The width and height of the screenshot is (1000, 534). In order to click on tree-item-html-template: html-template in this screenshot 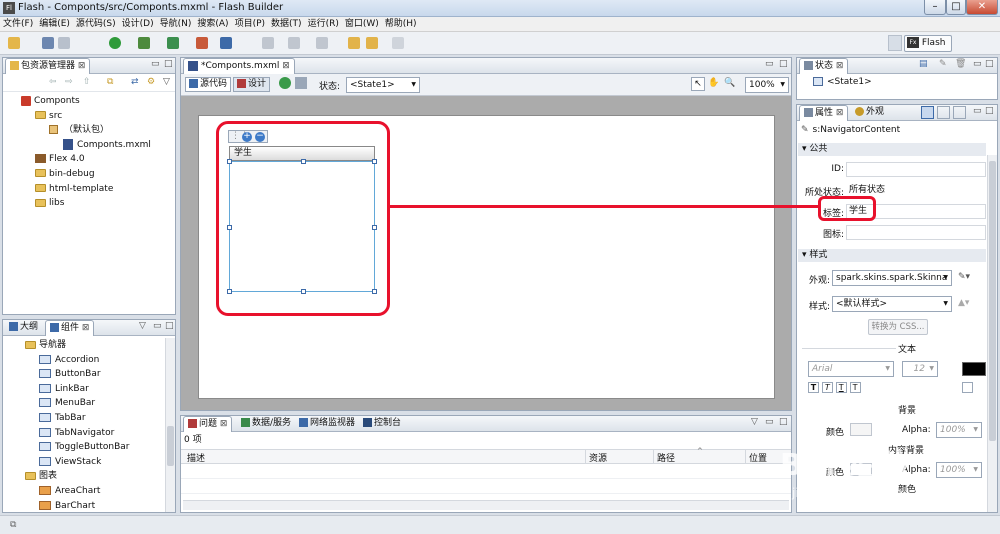, I will do `click(89, 189)`.